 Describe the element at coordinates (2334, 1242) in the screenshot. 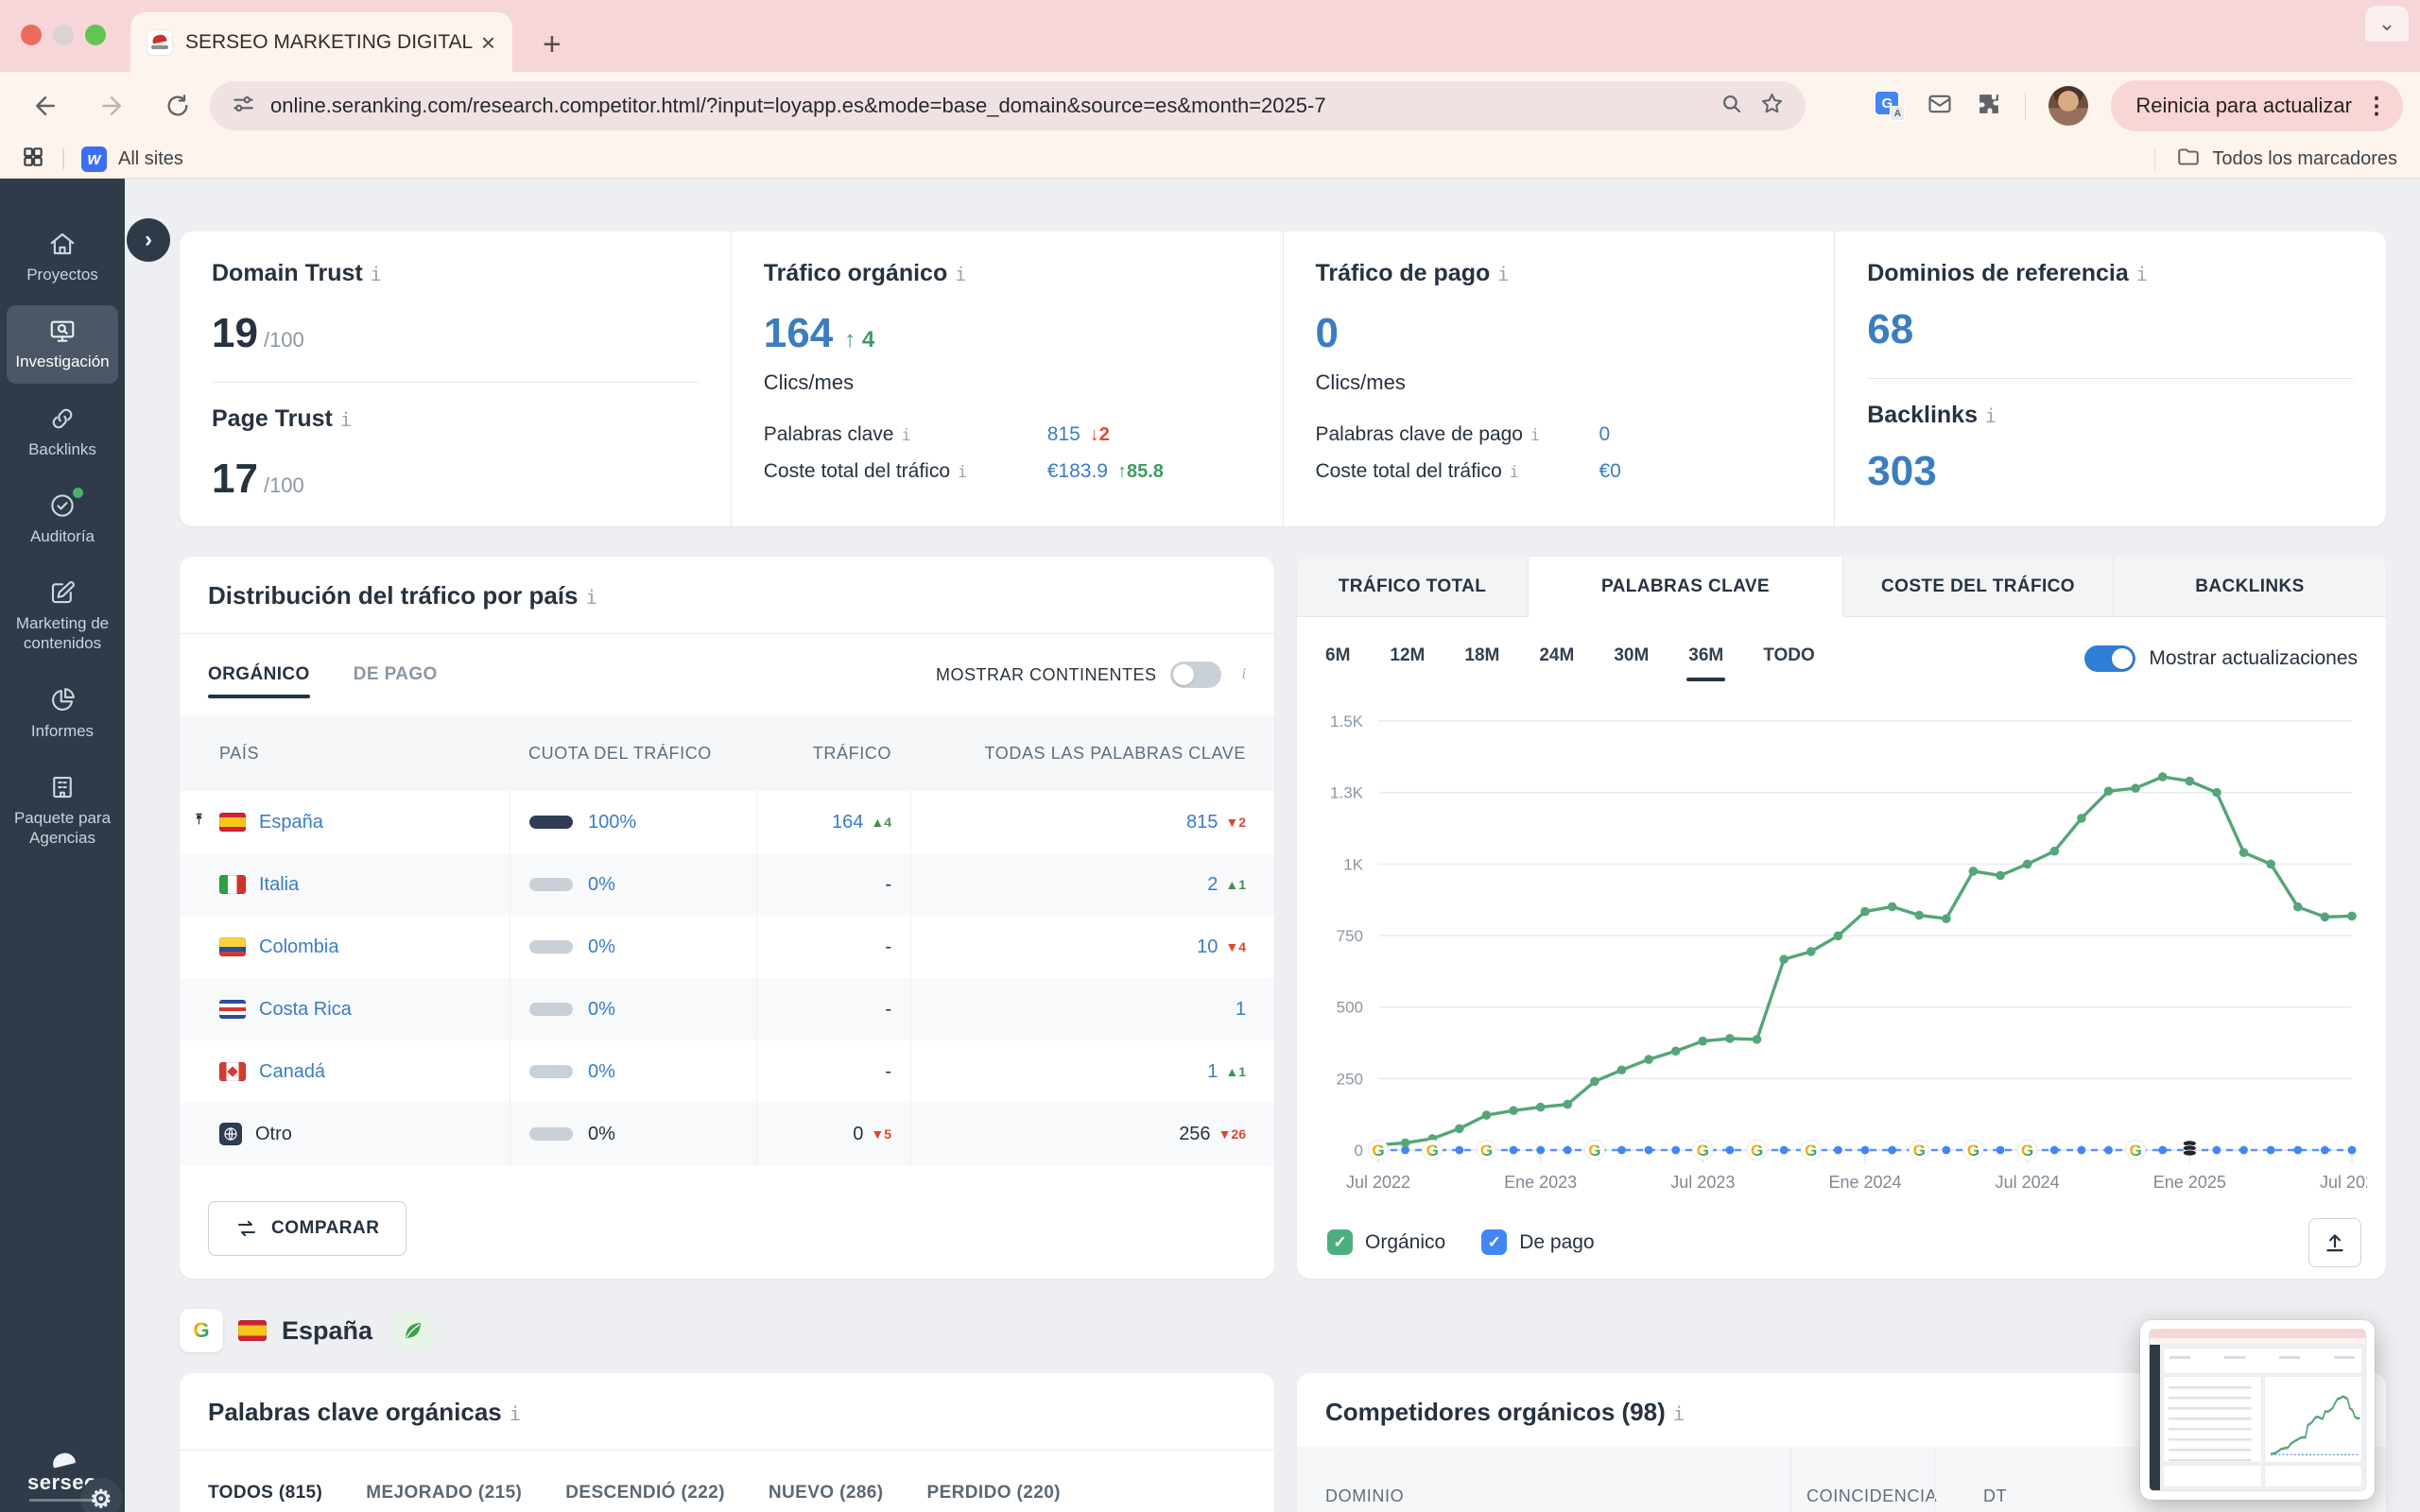

I see `export-button` at that location.